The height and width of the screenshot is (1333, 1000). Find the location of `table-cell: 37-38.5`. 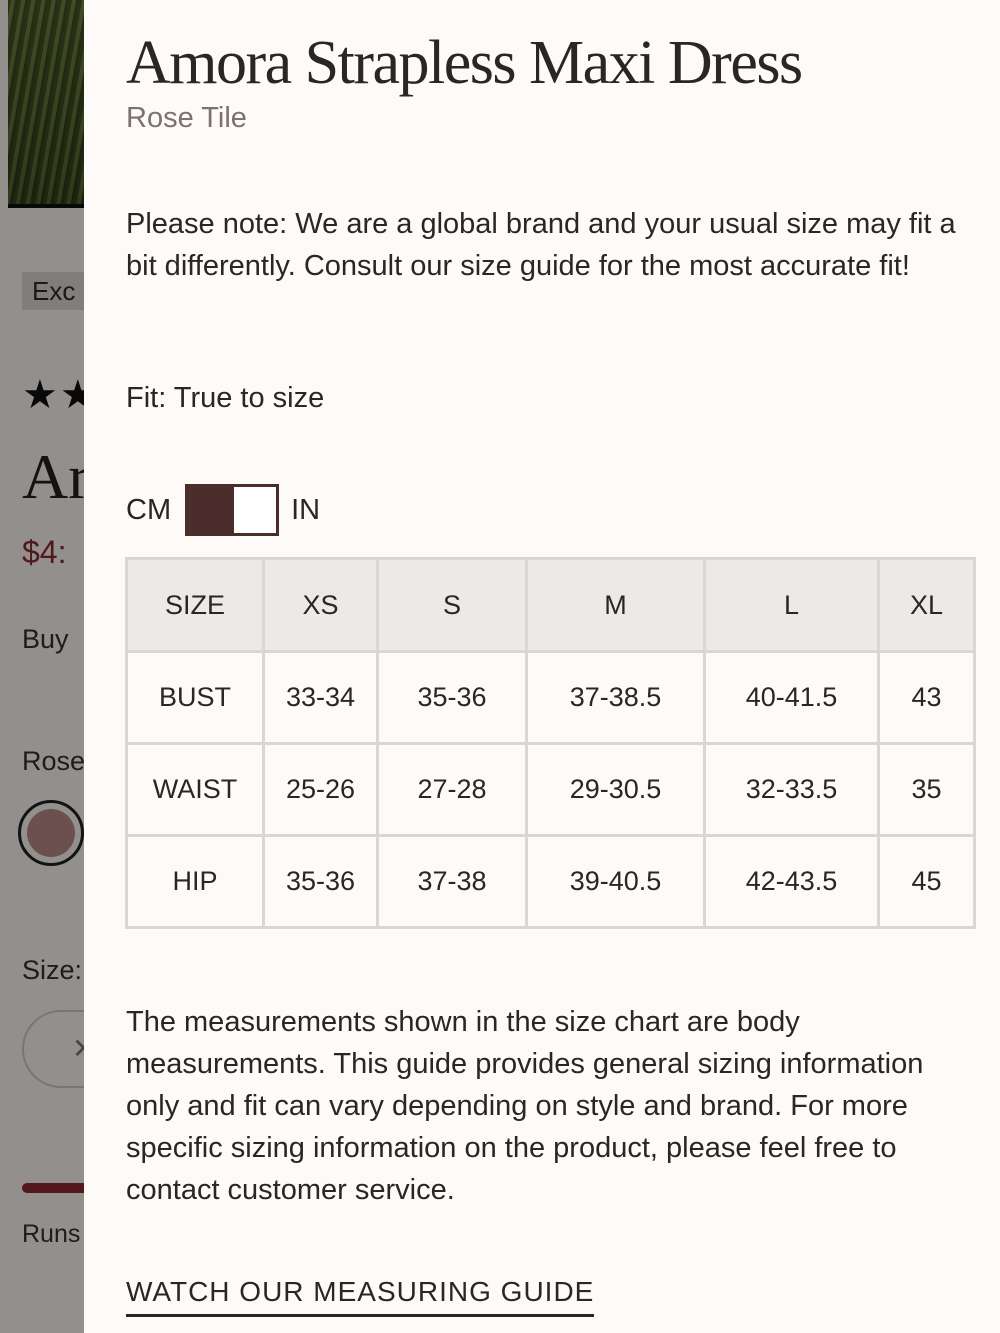

table-cell: 37-38.5 is located at coordinates (615, 697).